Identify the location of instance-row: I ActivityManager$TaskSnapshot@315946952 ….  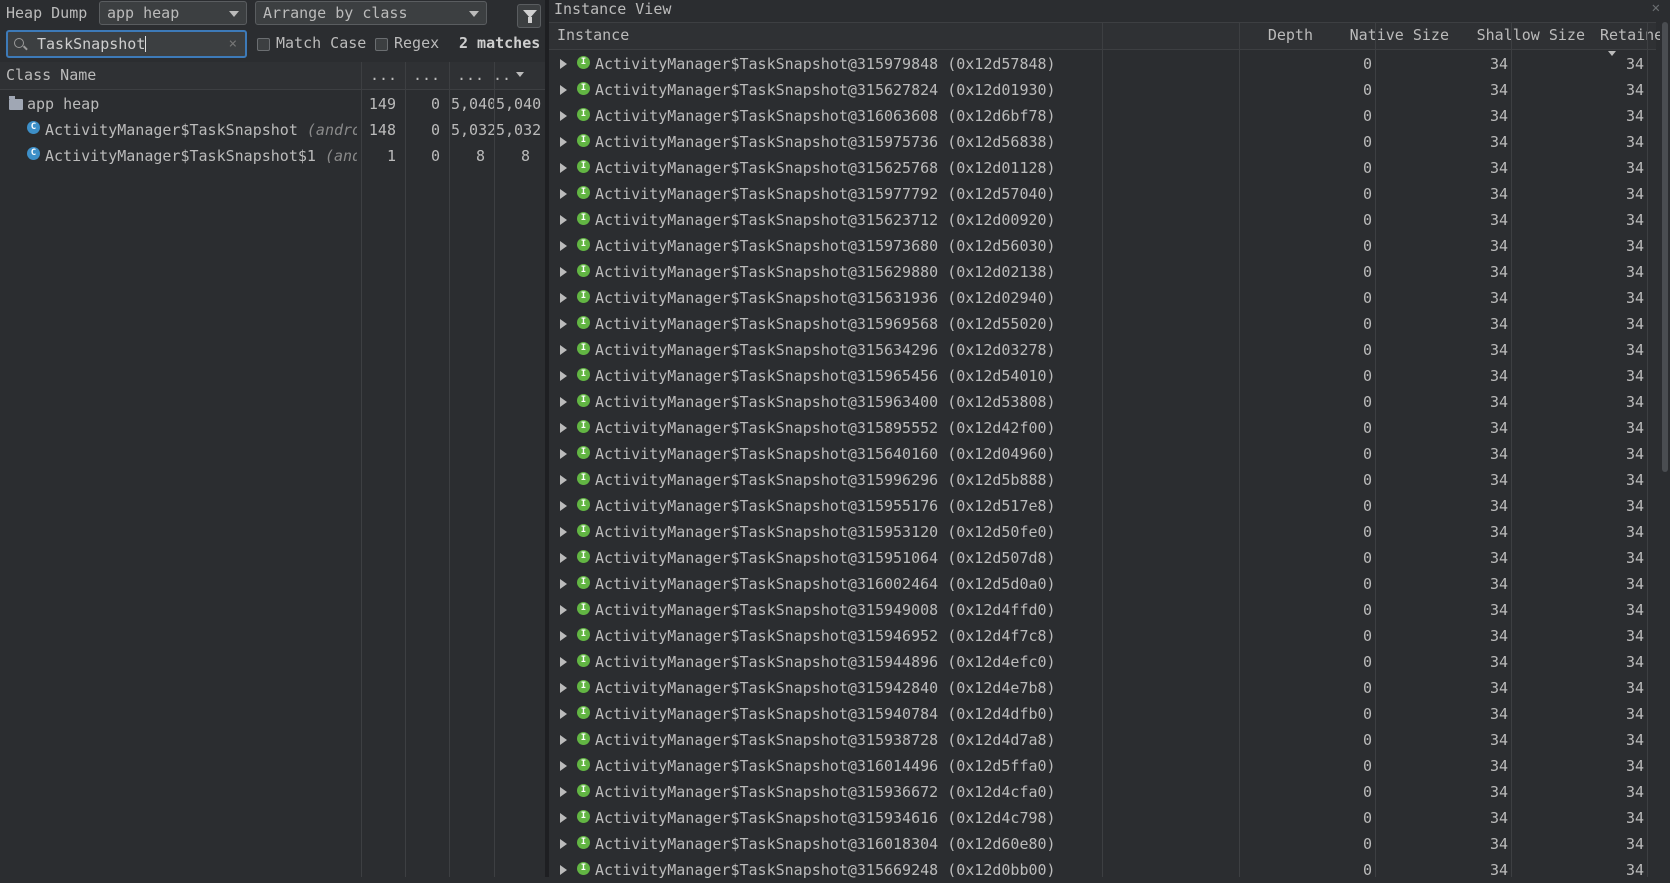
(1102, 636).